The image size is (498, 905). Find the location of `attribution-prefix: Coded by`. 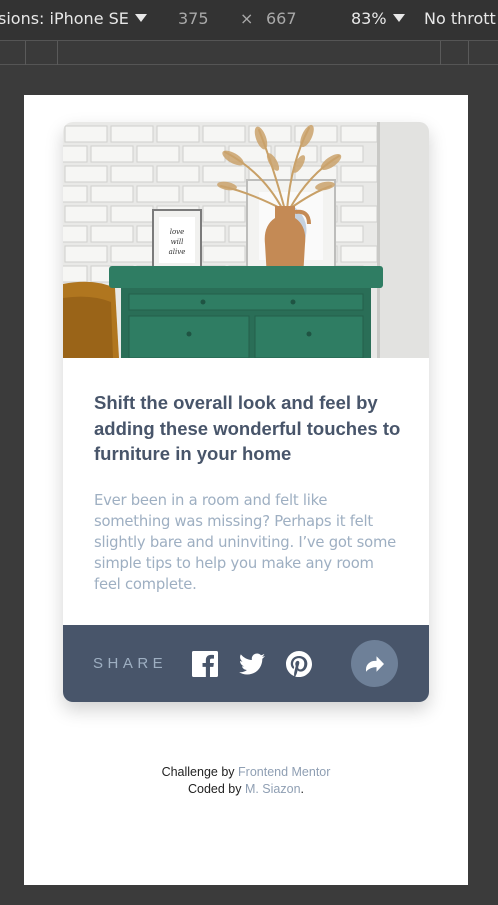

attribution-prefix: Coded by is located at coordinates (216, 789).